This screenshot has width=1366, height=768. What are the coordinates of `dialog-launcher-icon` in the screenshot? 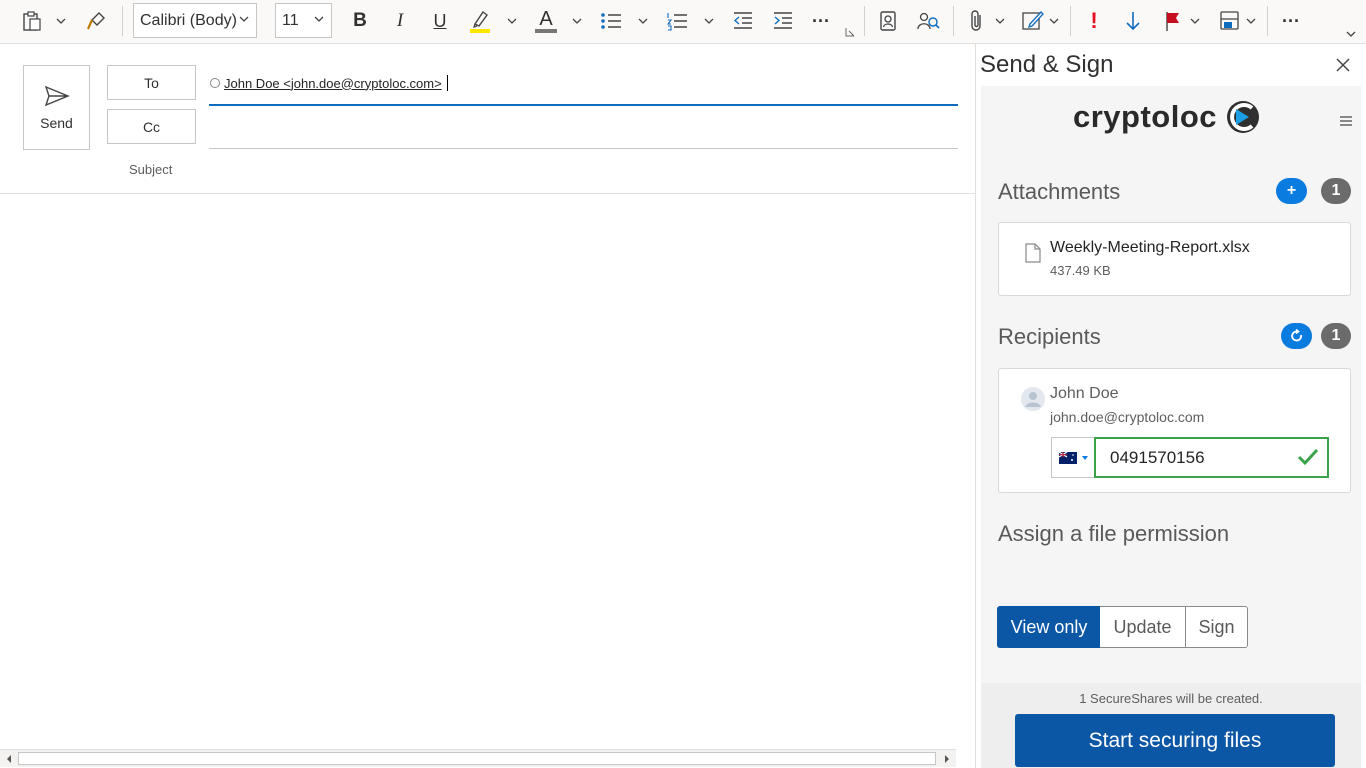 It's located at (850, 32).